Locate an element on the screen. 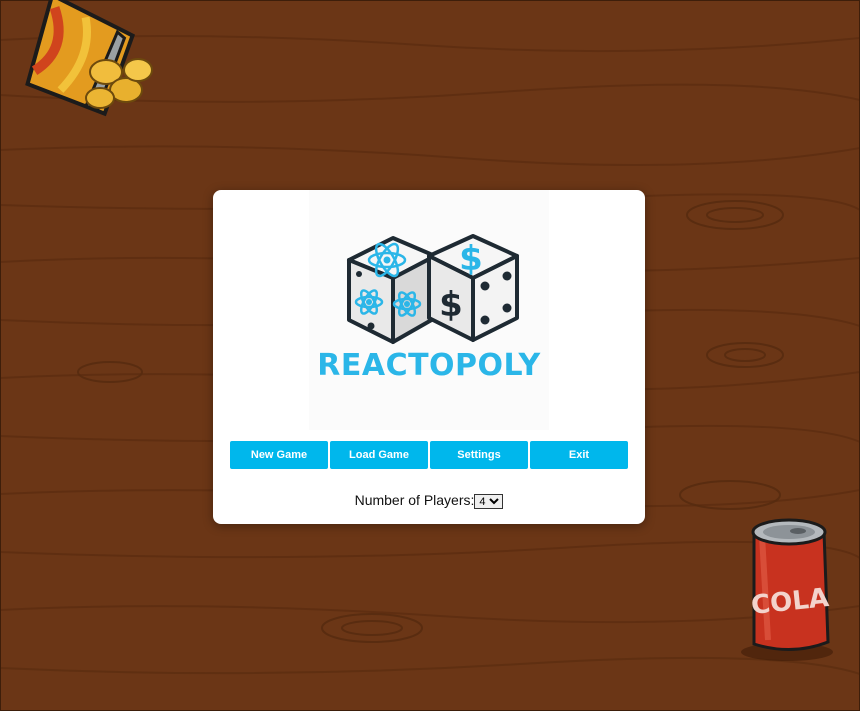 The height and width of the screenshot is (711, 860). players-label: Number of Players: is located at coordinates (414, 500).